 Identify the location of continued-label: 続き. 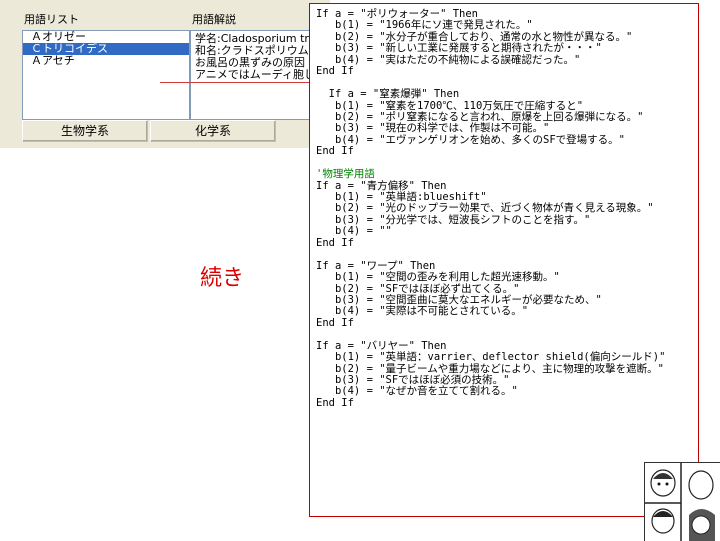
(222, 278).